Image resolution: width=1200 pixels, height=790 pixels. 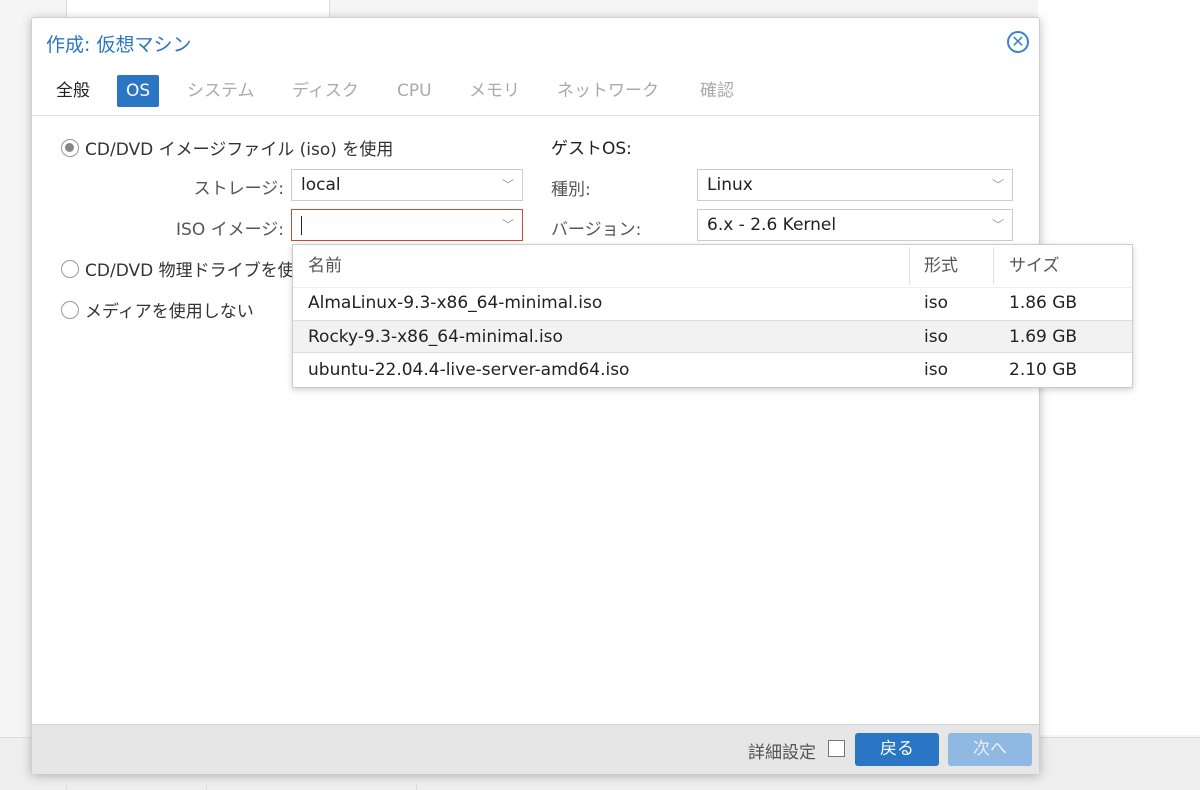 What do you see at coordinates (1034, 266) in the screenshot?
I see `column-header-size: サイズ` at bounding box center [1034, 266].